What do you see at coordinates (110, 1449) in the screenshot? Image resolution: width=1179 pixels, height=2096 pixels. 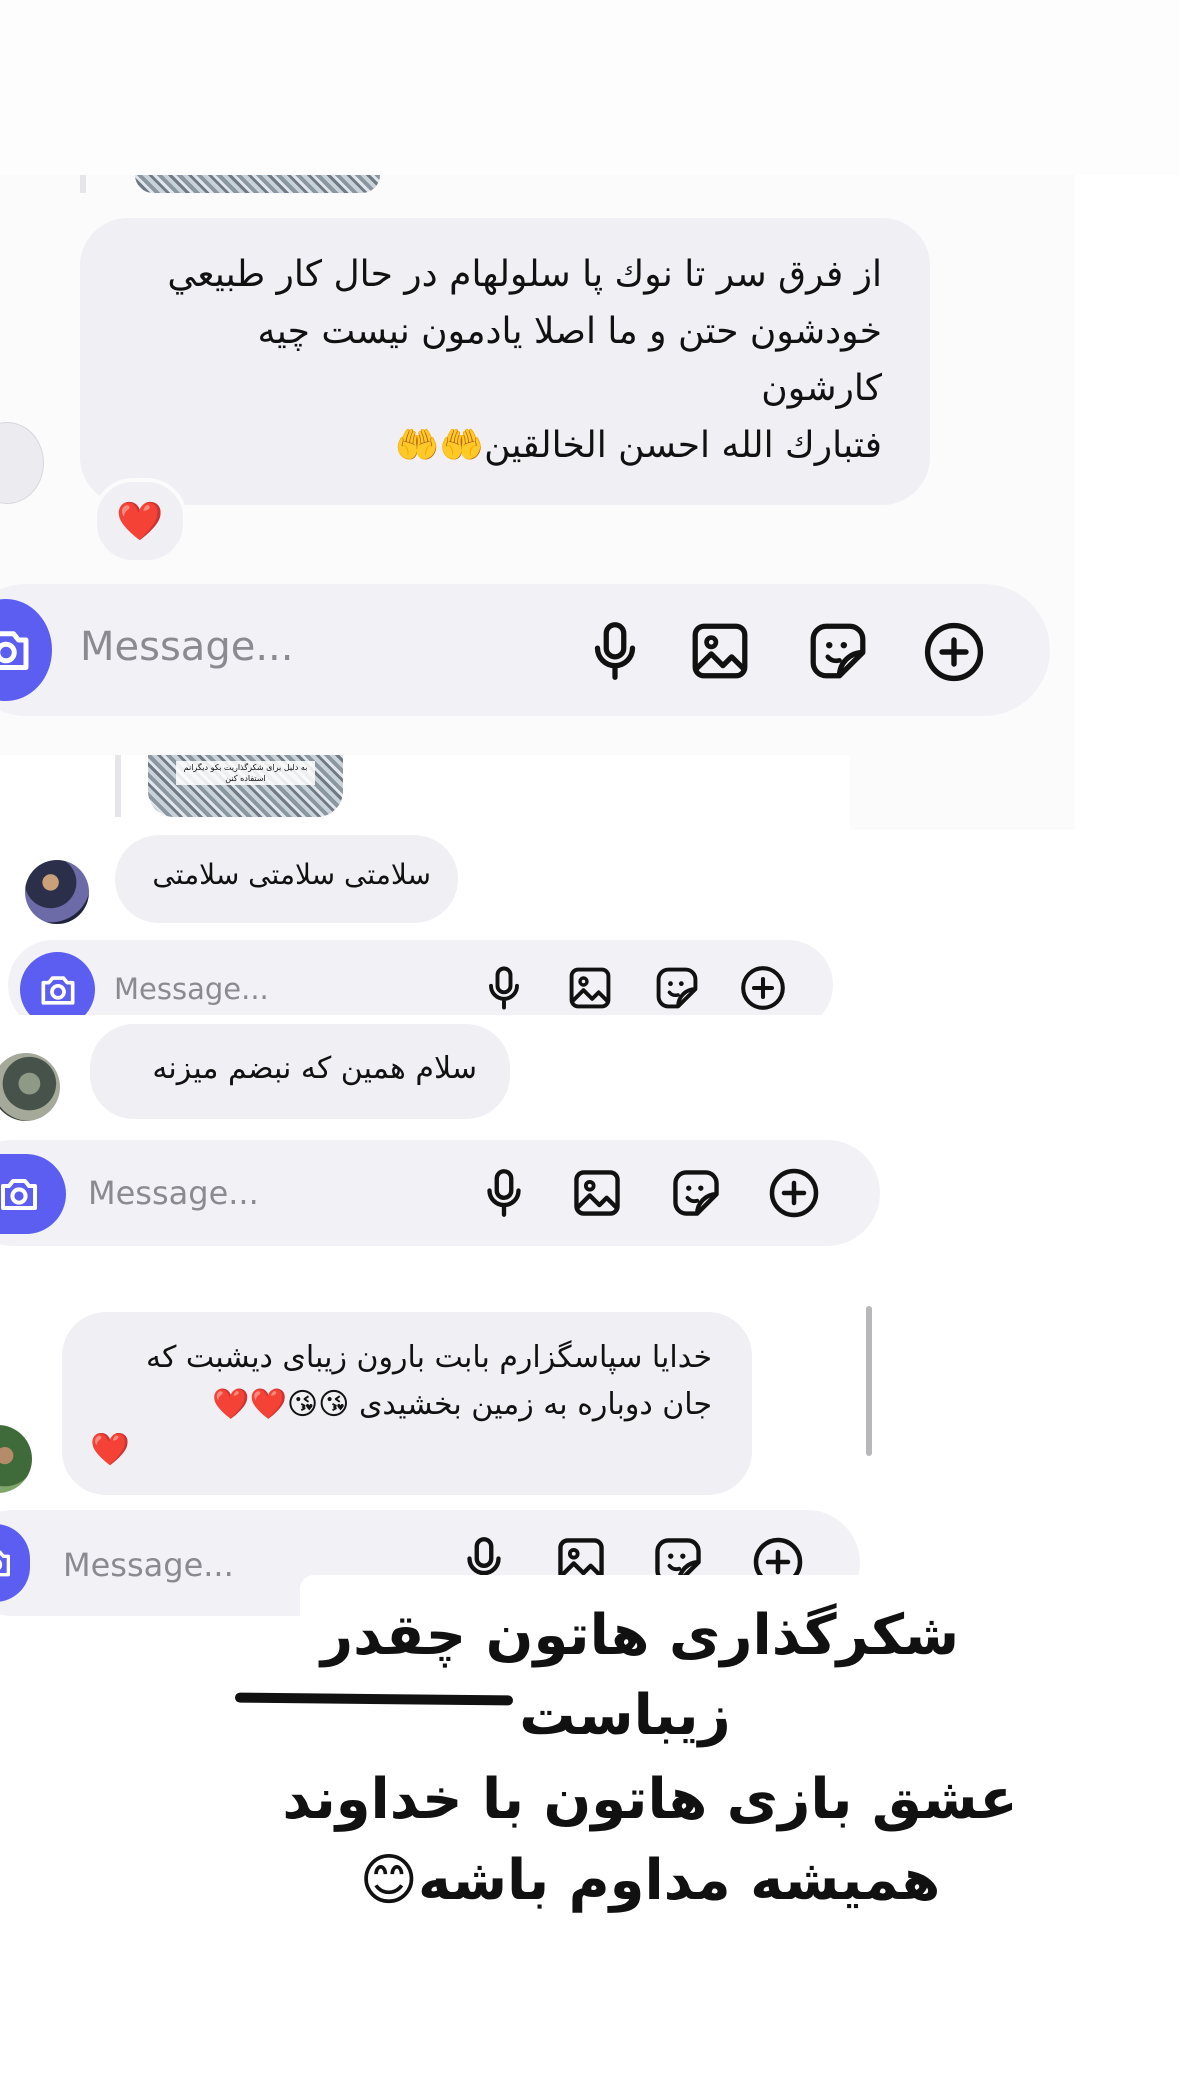 I see `message-line: ❤️` at bounding box center [110, 1449].